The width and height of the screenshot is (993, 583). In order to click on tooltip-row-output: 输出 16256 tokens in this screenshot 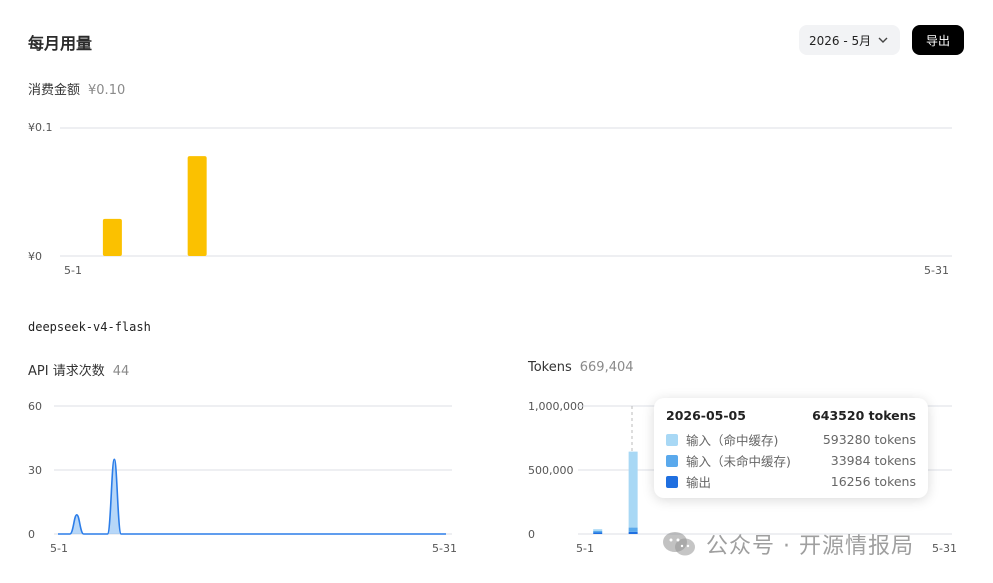, I will do `click(791, 481)`.